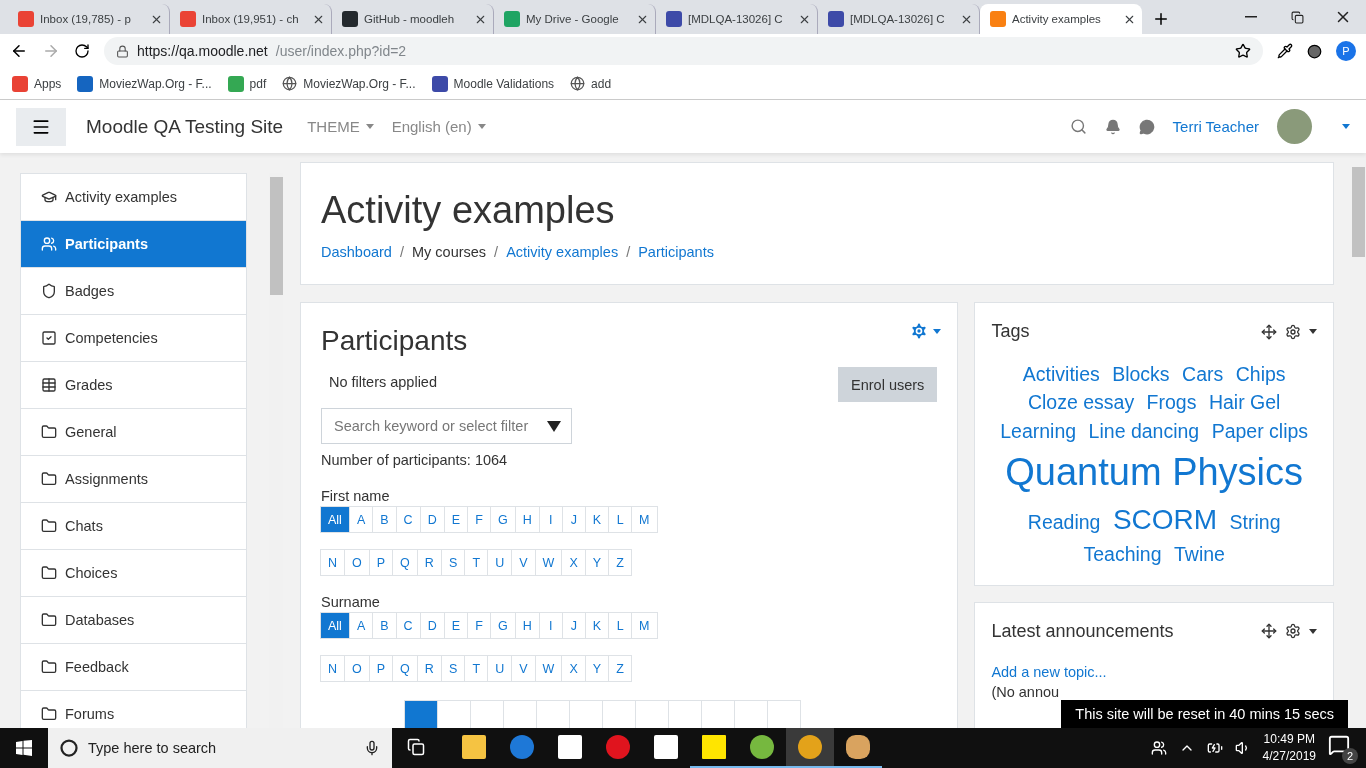  Describe the element at coordinates (1061, 19) in the screenshot. I see `browser-tab: Activity examples` at that location.